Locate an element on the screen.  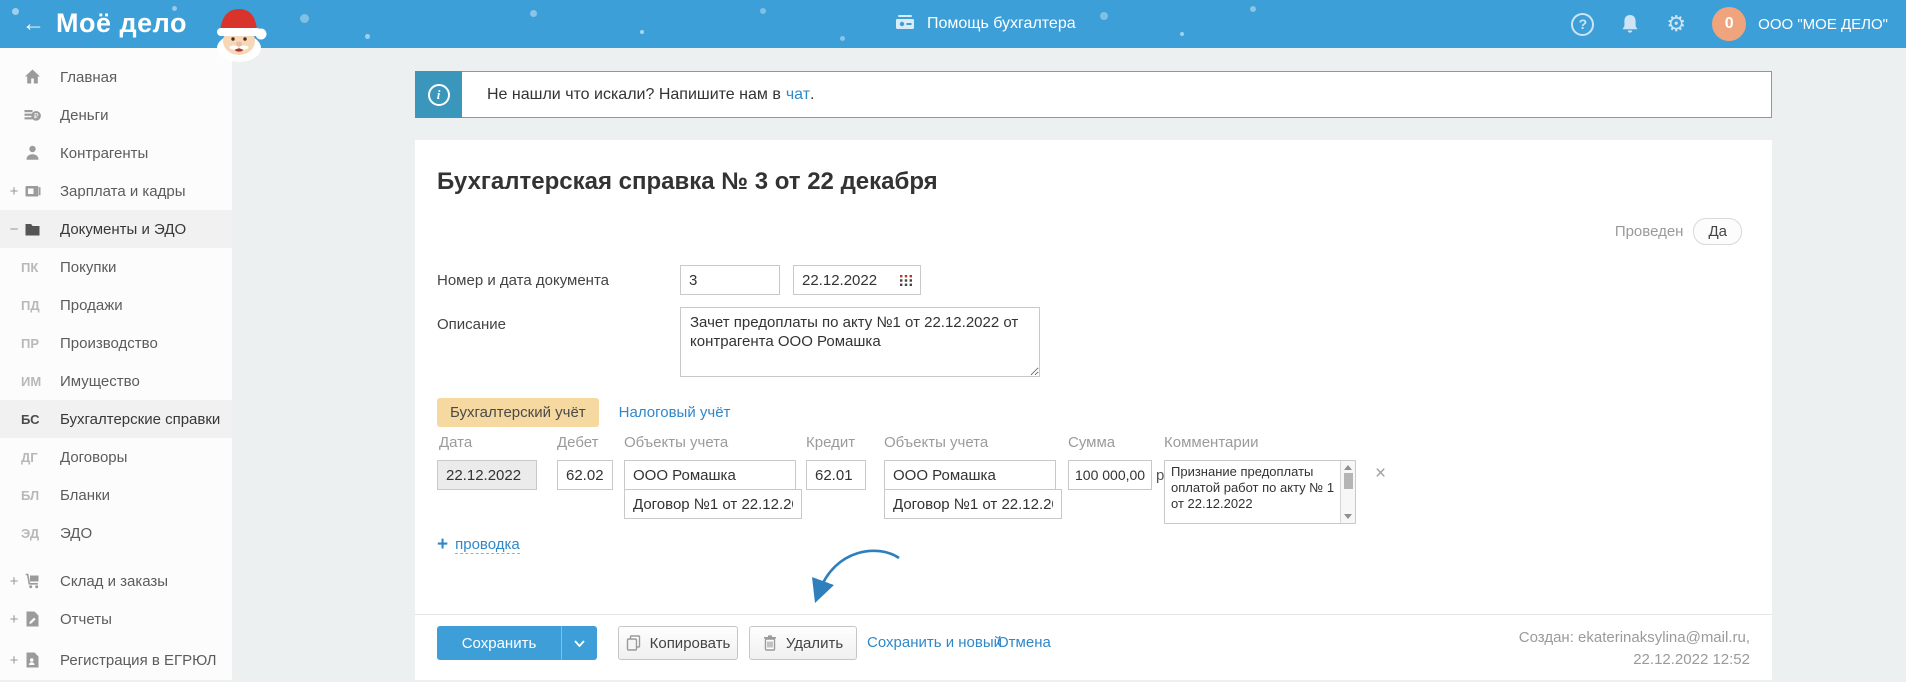
col-debit-objects: Объекты учета is located at coordinates (676, 442).